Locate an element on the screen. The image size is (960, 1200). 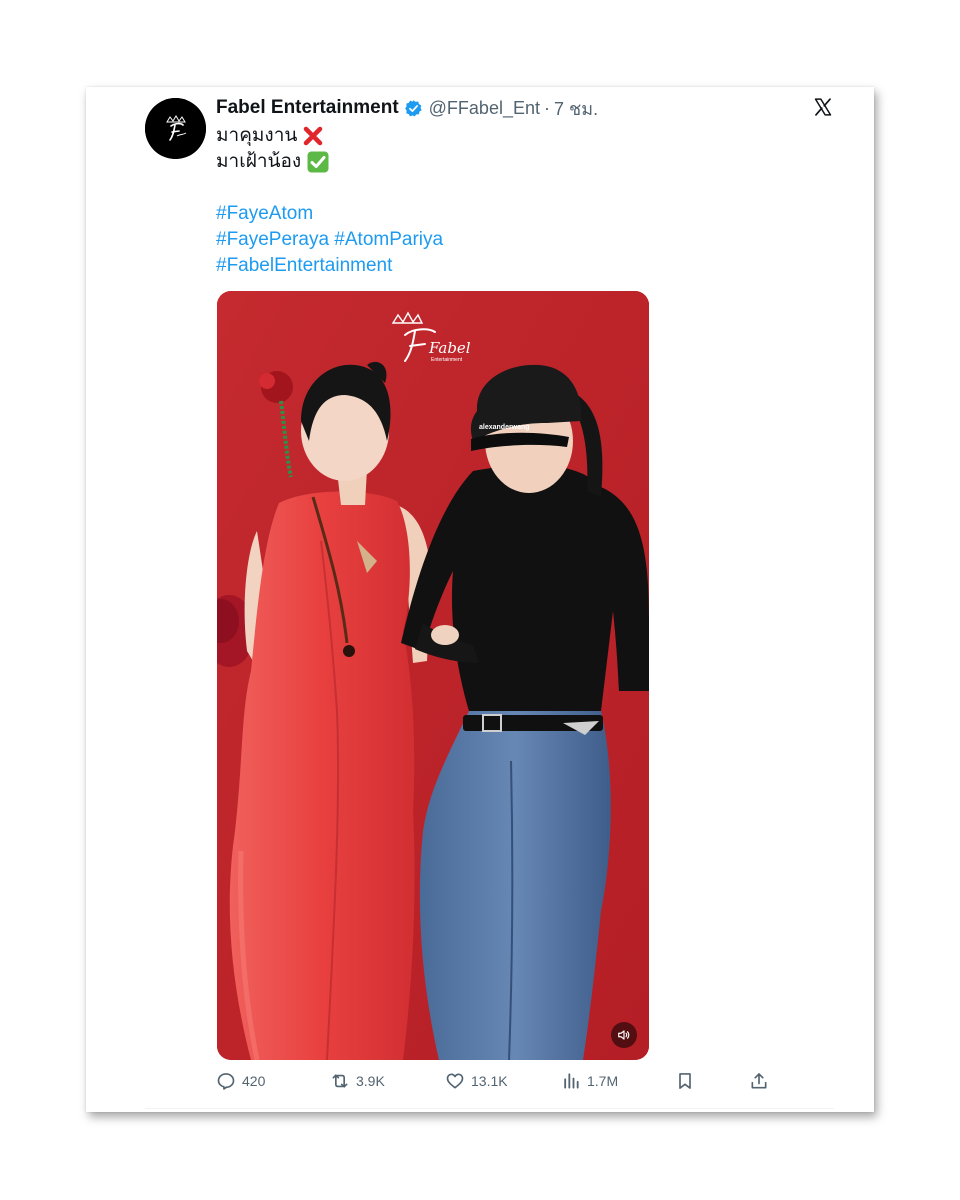
hashtag-fabelentertainment: #FabelEntertainment is located at coordinates (304, 265).